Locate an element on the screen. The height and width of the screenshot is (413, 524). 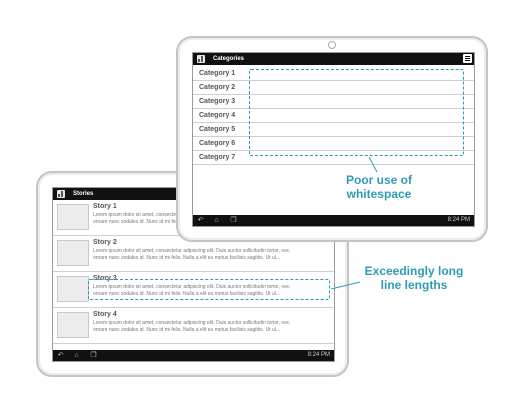
whitespace-annotation: Poor use of whitespace is located at coordinates (378, 187).